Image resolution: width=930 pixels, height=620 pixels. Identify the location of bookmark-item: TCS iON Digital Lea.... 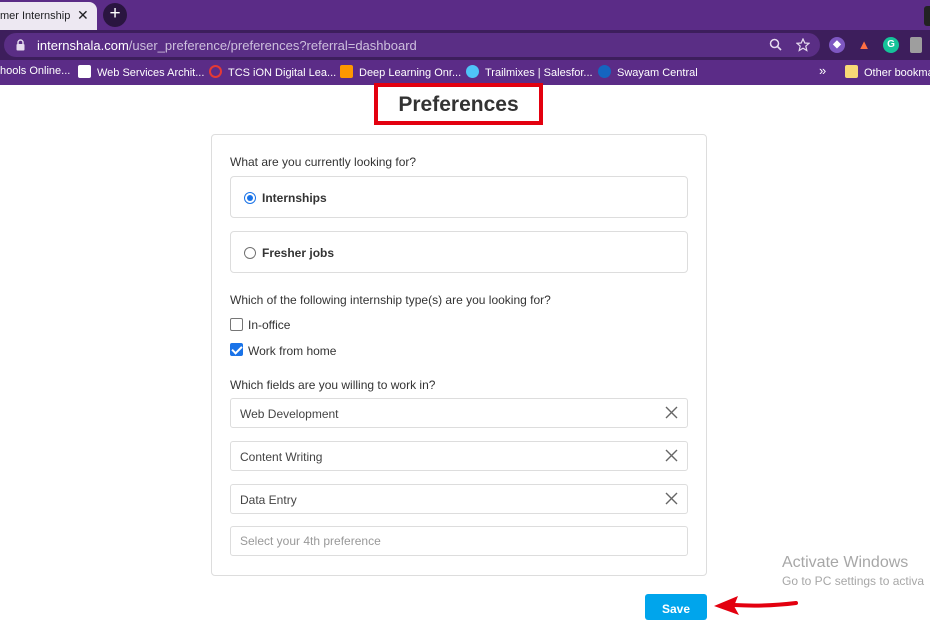
(272, 72).